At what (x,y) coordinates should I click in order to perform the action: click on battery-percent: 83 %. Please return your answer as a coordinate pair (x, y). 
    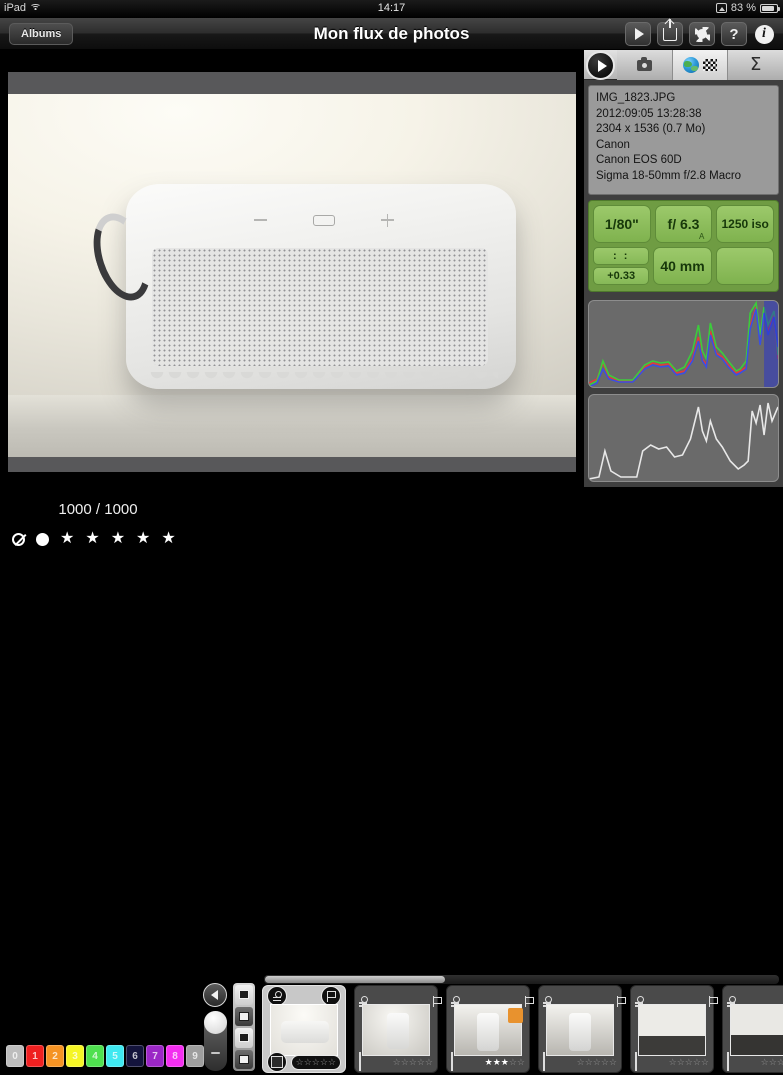
    Looking at the image, I should click on (743, 8).